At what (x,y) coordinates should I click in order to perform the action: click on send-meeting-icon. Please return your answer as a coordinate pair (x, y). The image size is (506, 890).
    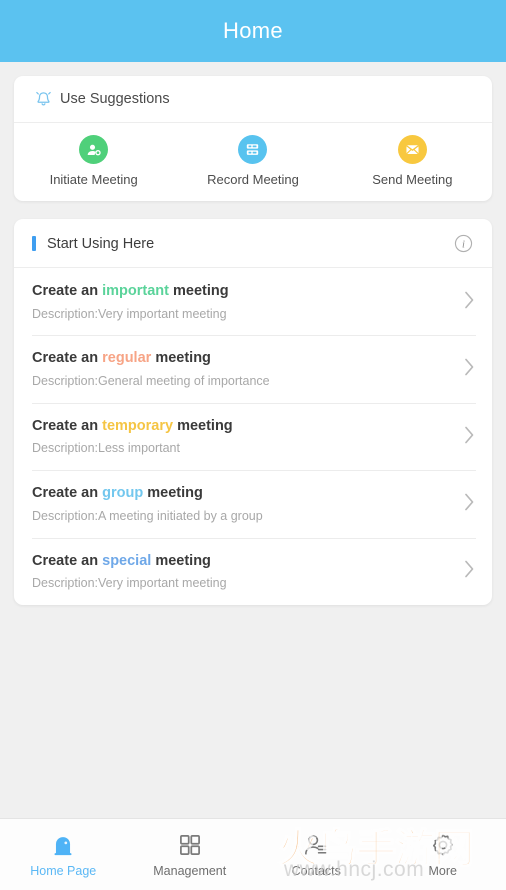
    Looking at the image, I should click on (412, 149).